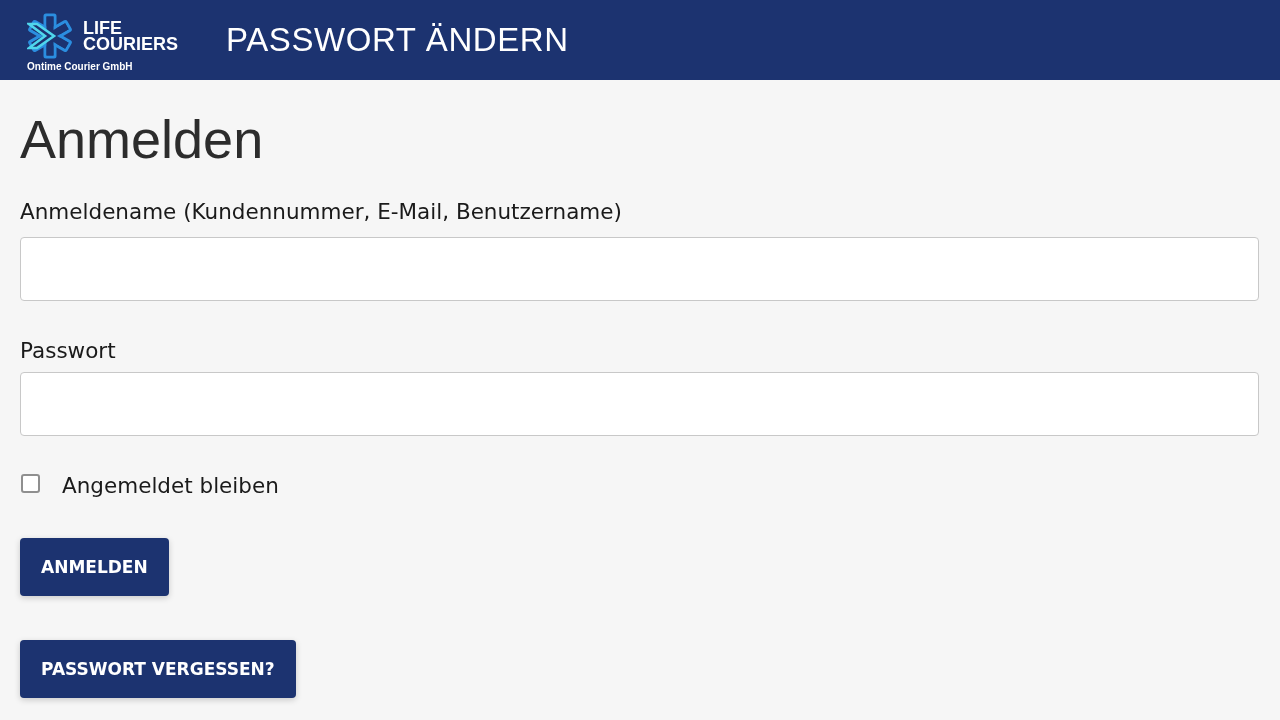  What do you see at coordinates (68, 351) in the screenshot?
I see `field-label: Passwort` at bounding box center [68, 351].